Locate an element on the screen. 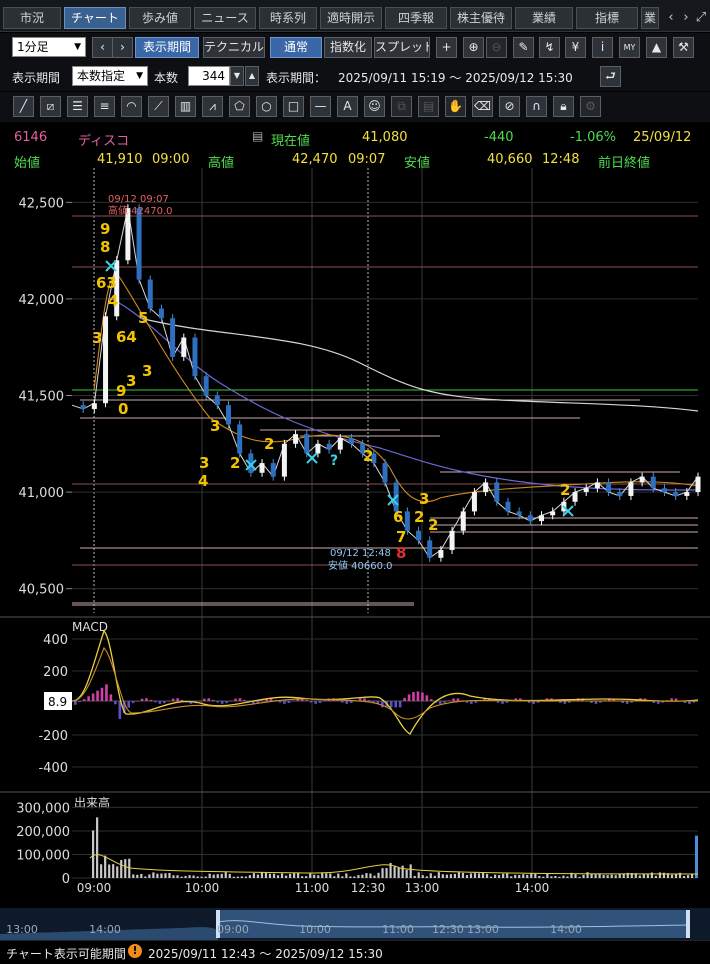  area-chart-icon: ▲ is located at coordinates (656, 47).